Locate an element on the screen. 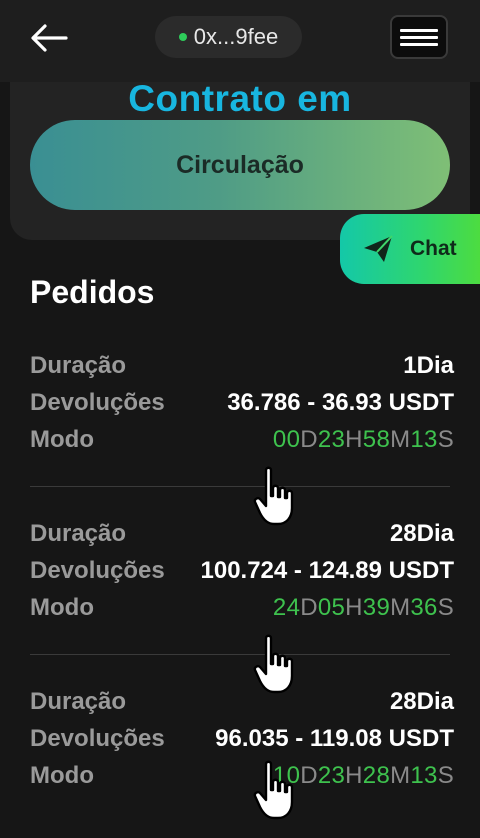  order-countdown-timer: 00D23H58M13S is located at coordinates (363, 440).